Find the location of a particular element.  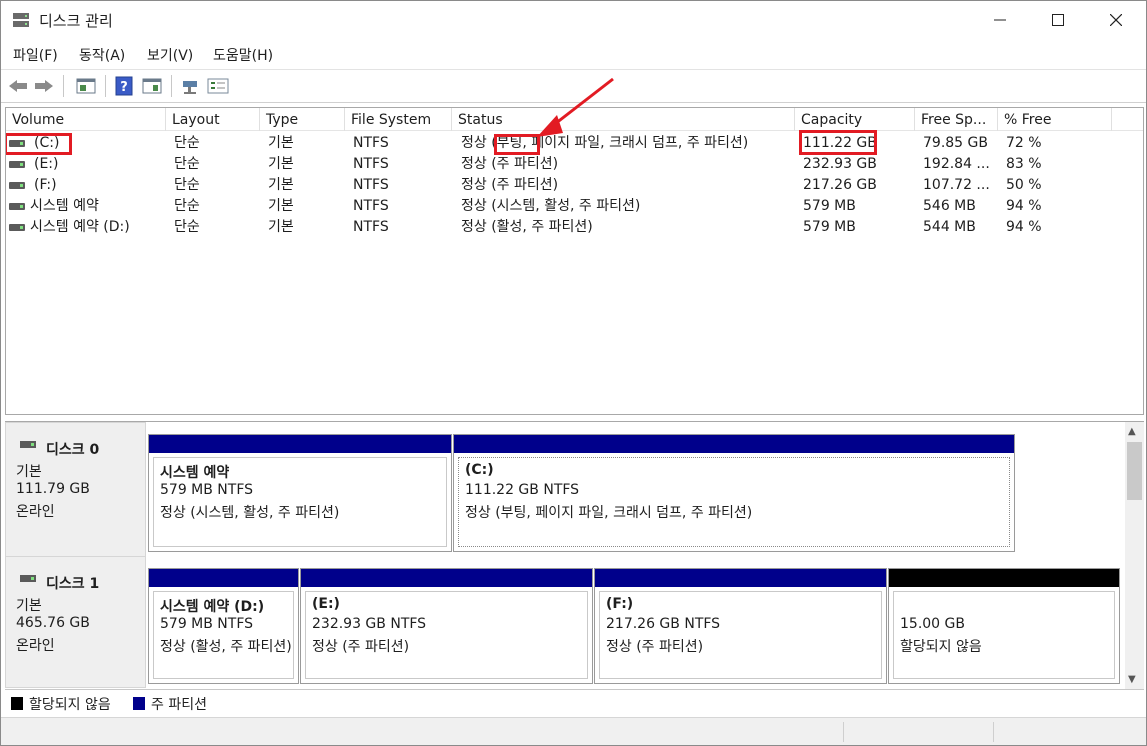

menu-bar: 파일(F) 동작(A) 보기(V) 도움말(H) is located at coordinates (573, 54).